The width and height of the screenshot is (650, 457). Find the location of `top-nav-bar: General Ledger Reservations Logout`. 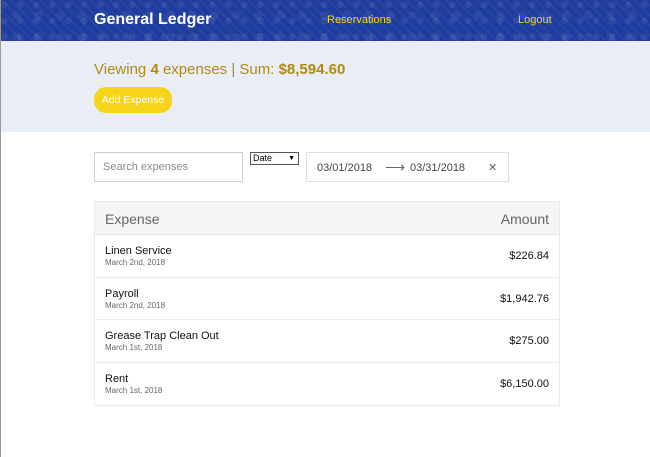

top-nav-bar: General Ledger Reservations Logout is located at coordinates (325, 20).